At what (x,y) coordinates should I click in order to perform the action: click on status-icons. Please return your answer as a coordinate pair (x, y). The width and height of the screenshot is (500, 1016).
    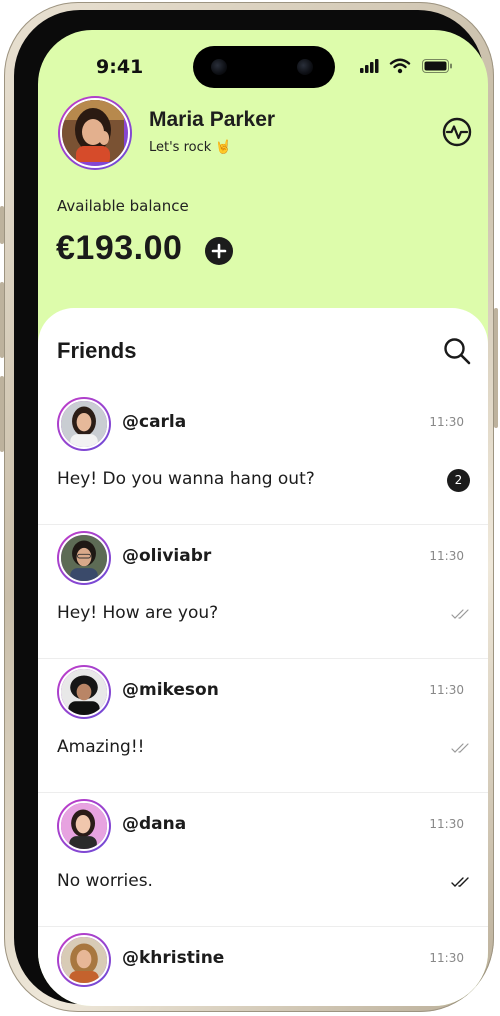
    Looking at the image, I should click on (406, 66).